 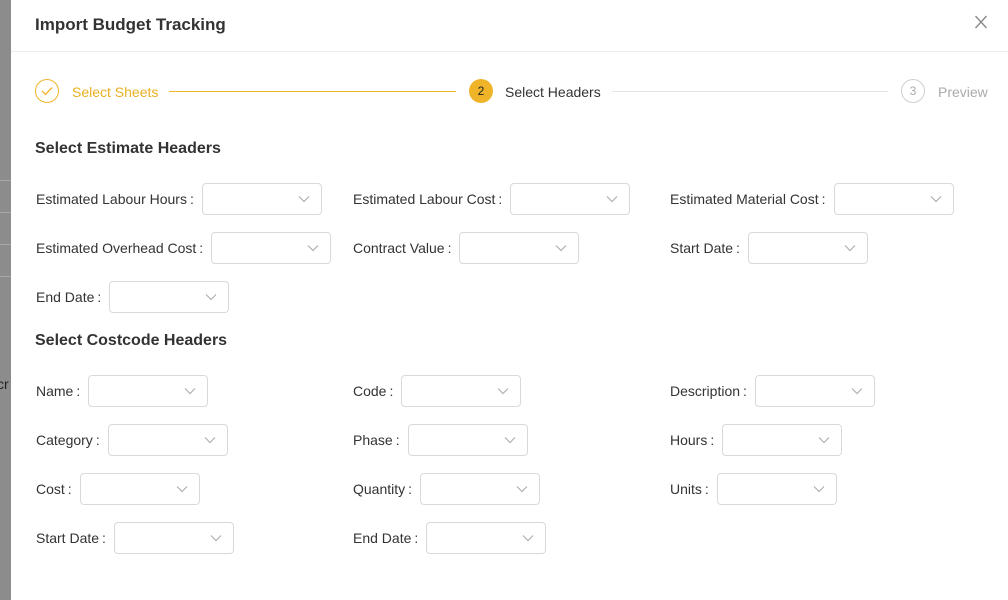 I want to click on field-label: Name, so click(x=55, y=391).